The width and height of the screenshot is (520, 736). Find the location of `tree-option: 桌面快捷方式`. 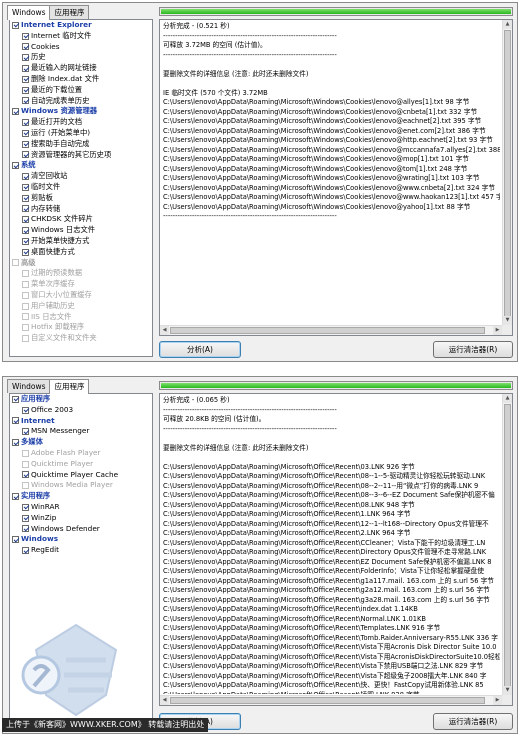

tree-option: 桌面快捷方式 is located at coordinates (81, 252).